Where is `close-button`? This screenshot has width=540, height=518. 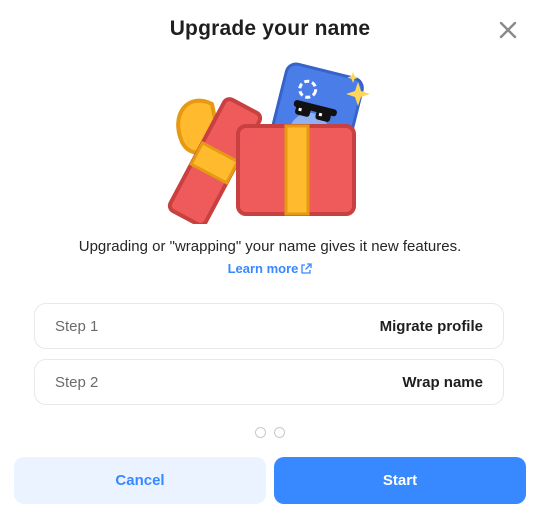 close-button is located at coordinates (508, 30).